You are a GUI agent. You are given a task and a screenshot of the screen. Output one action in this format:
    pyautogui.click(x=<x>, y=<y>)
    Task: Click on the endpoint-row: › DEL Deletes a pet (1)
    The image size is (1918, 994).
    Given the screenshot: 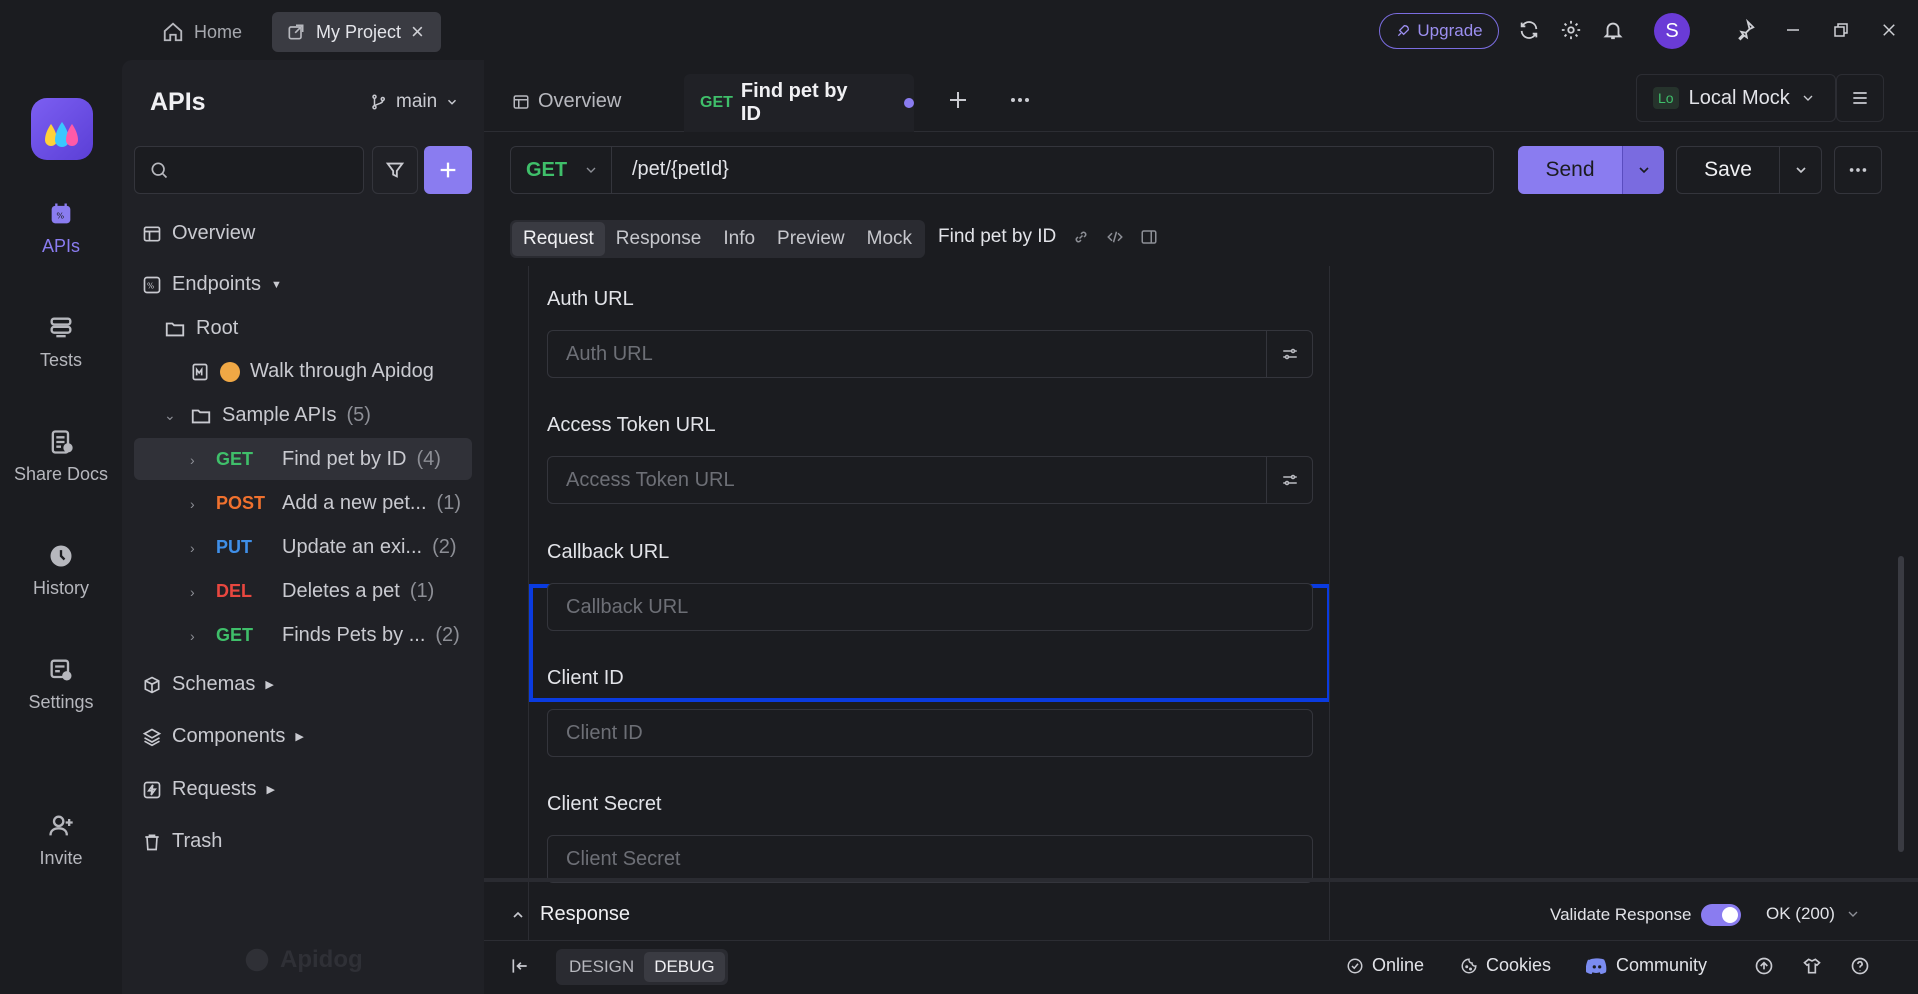 What is the action you would take?
    pyautogui.click(x=312, y=591)
    